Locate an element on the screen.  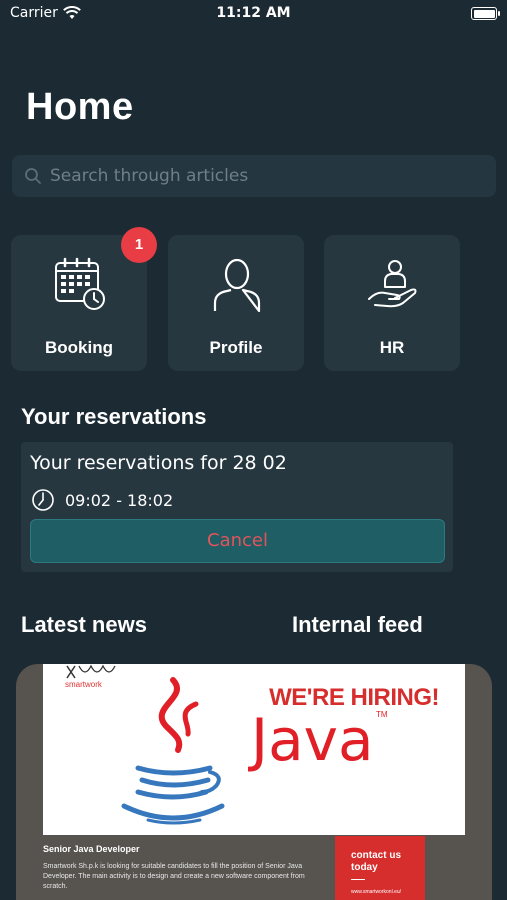
reservation-time-row: 09:02 - 18:02 is located at coordinates (102, 500).